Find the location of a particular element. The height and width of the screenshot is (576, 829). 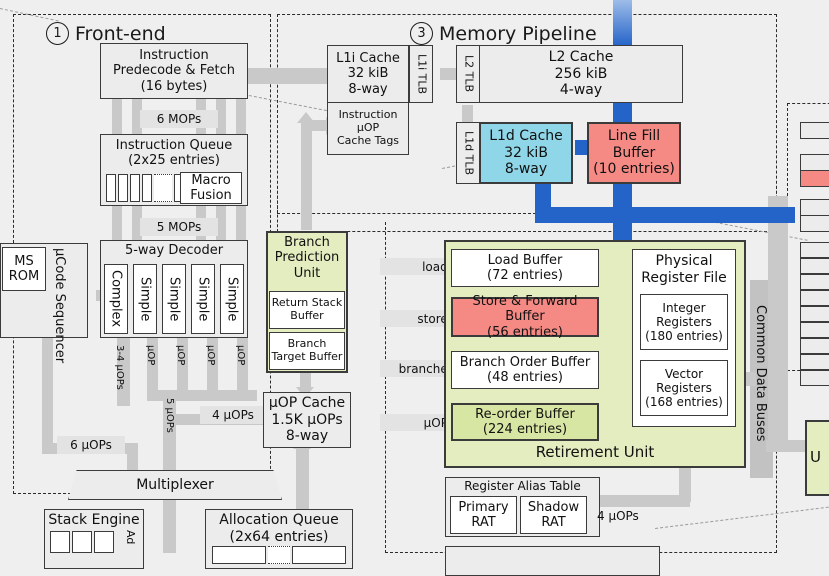

l1d-line-1: L1d Cache is located at coordinates (526, 136).